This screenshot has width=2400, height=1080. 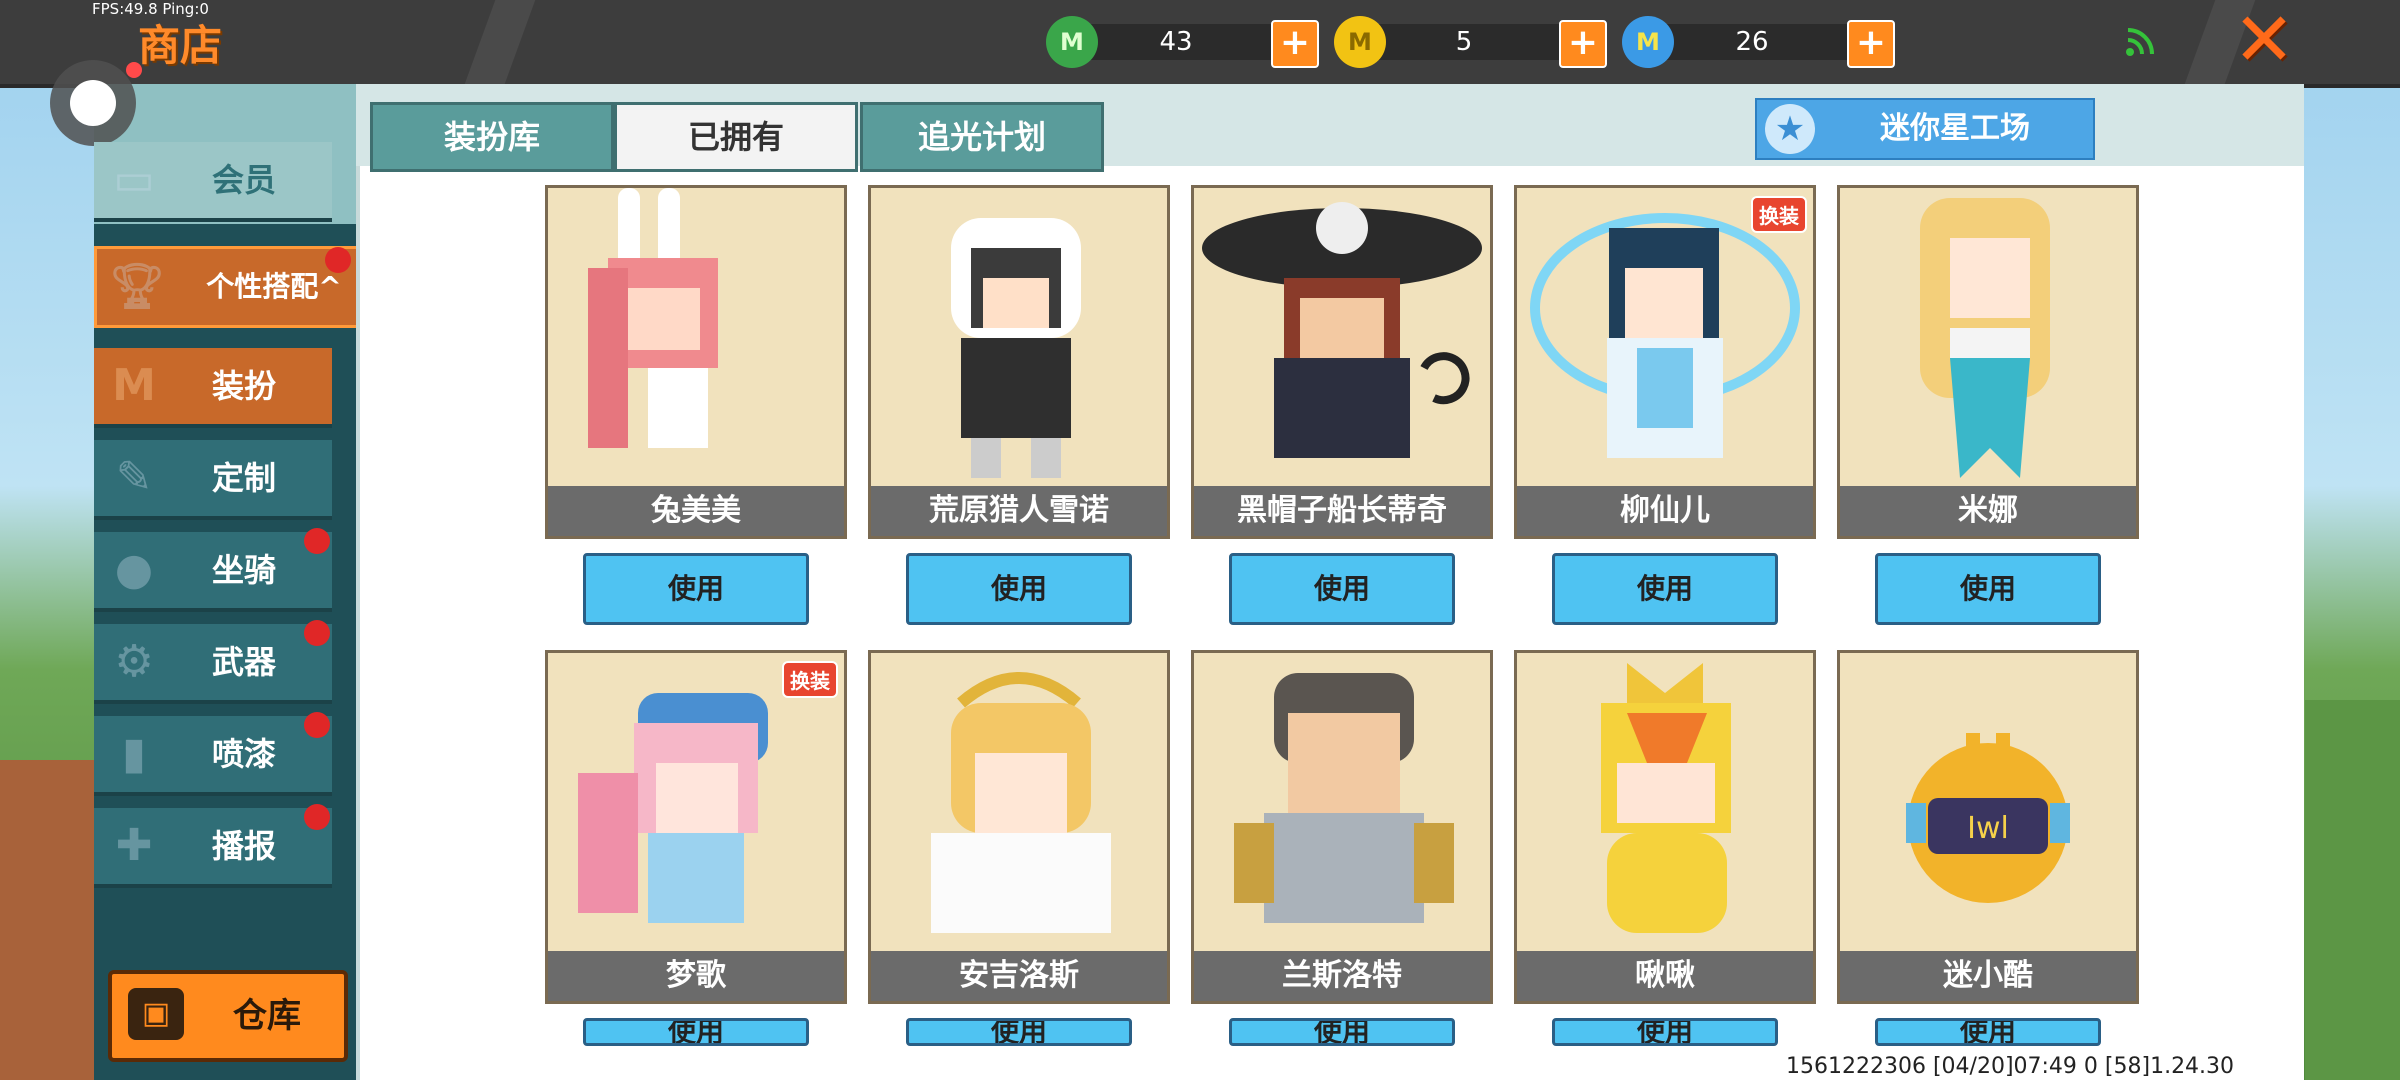 What do you see at coordinates (134, 661) in the screenshot?
I see `gun-icon: ⚙` at bounding box center [134, 661].